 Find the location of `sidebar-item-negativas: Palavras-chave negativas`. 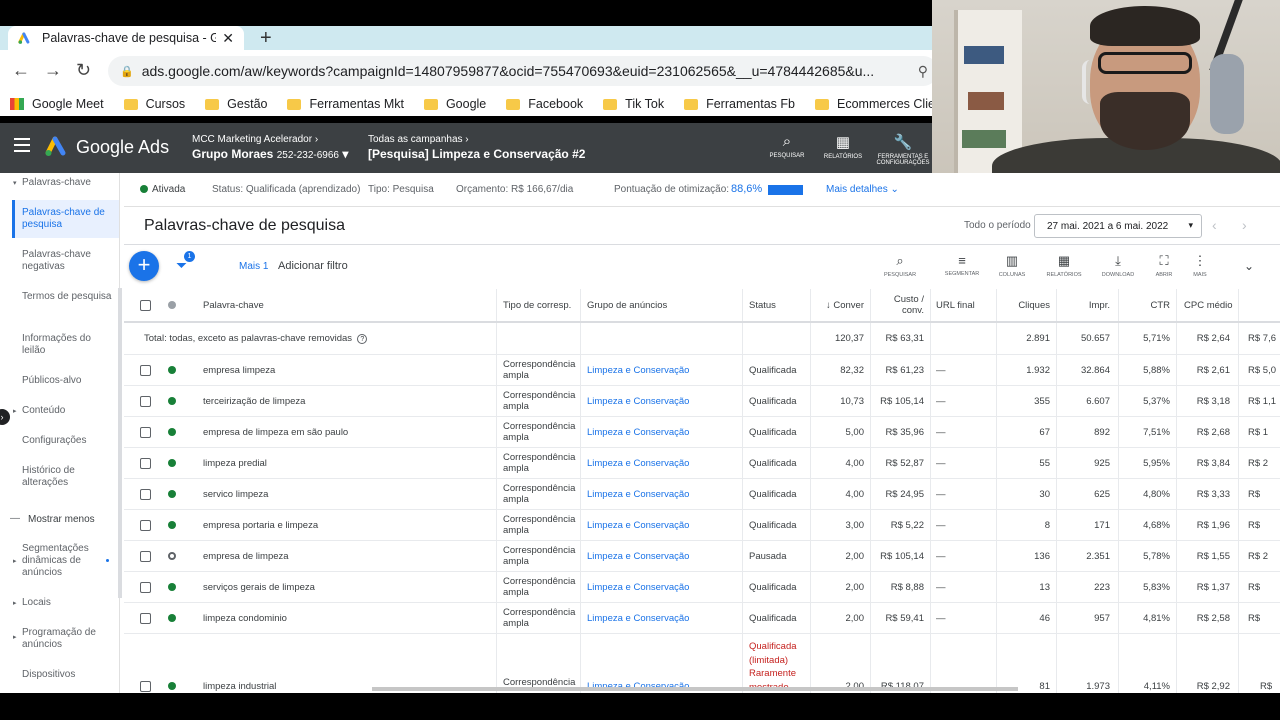

sidebar-item-negativas: Palavras-chave negativas is located at coordinates (69, 261).